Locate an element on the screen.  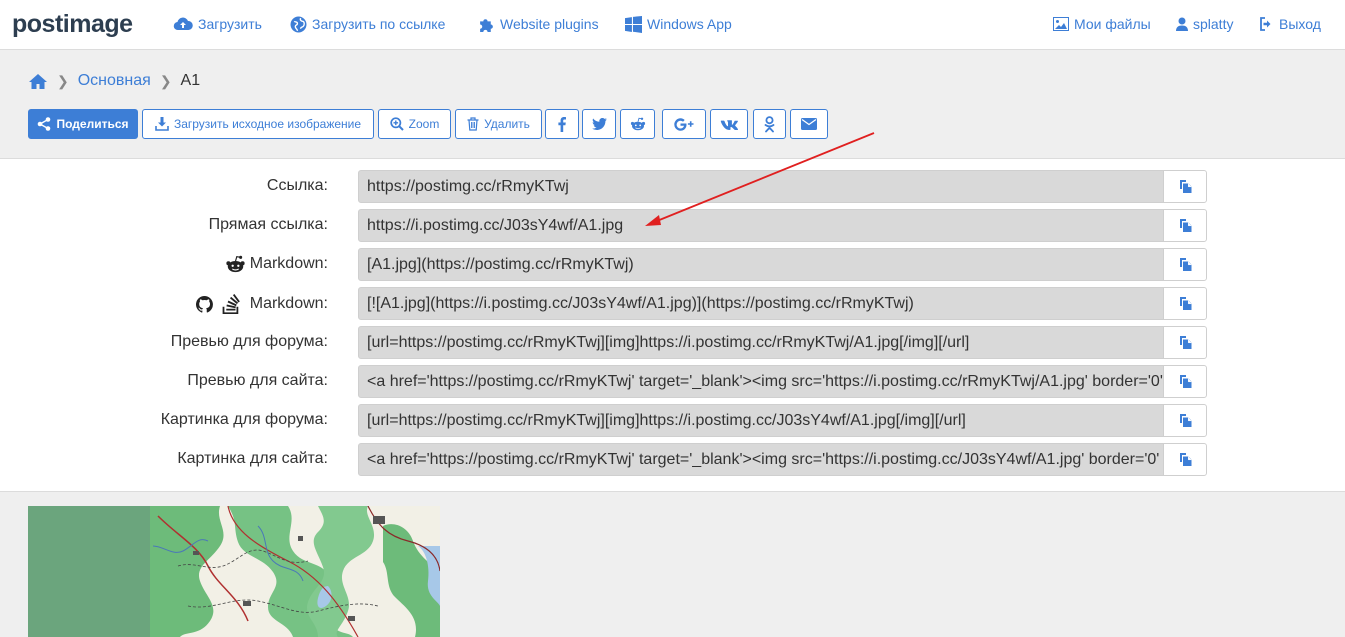
link-label: Прямая ссылка: is located at coordinates (268, 225).